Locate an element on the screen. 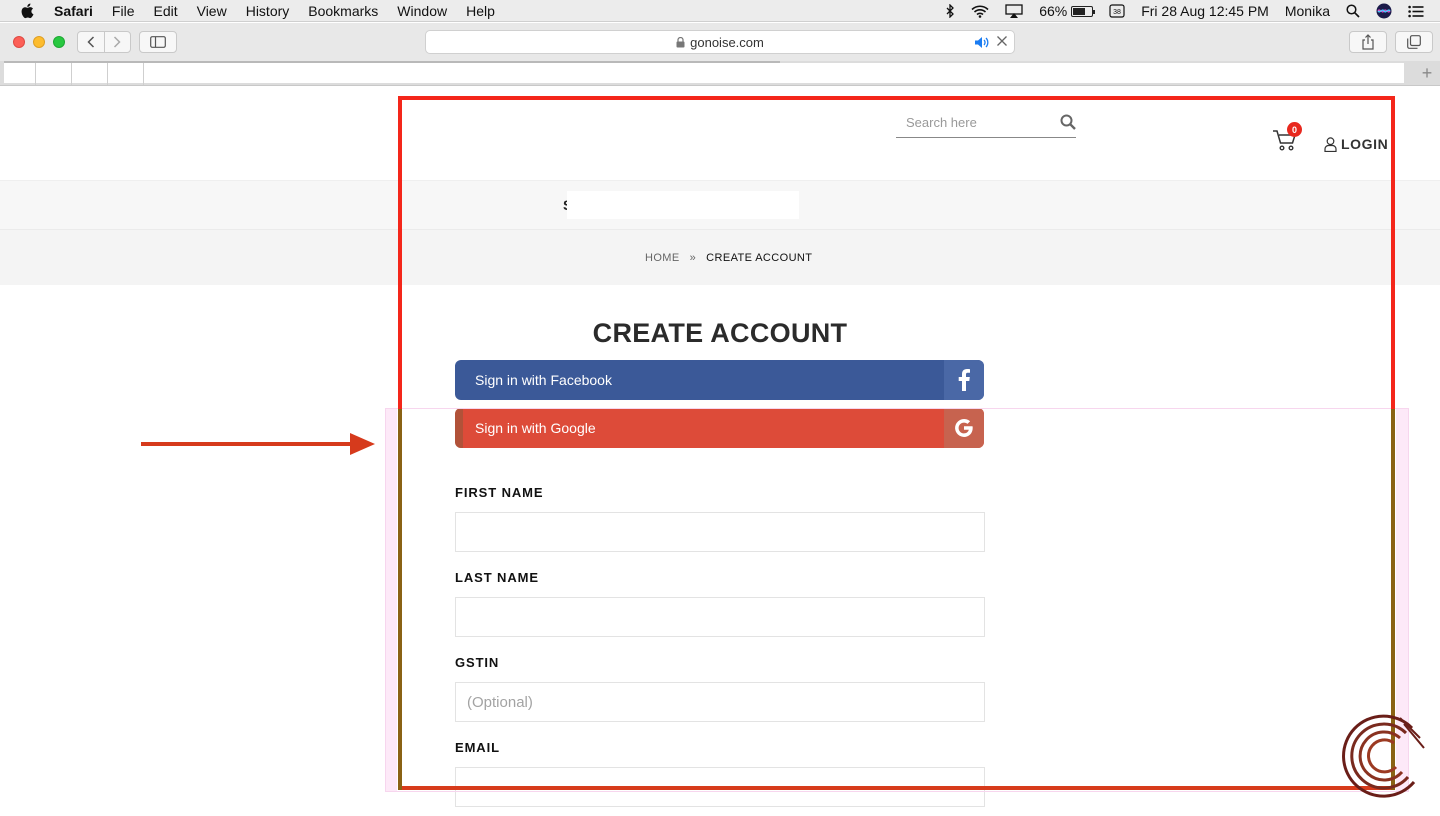 Image resolution: width=1440 pixels, height=816 pixels. gstin-label: GSTIN is located at coordinates (477, 662).